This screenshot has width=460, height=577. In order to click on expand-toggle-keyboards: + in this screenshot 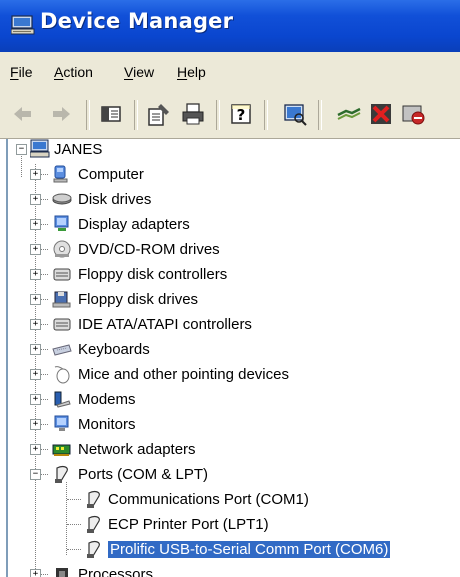, I will do `click(35, 349)`.